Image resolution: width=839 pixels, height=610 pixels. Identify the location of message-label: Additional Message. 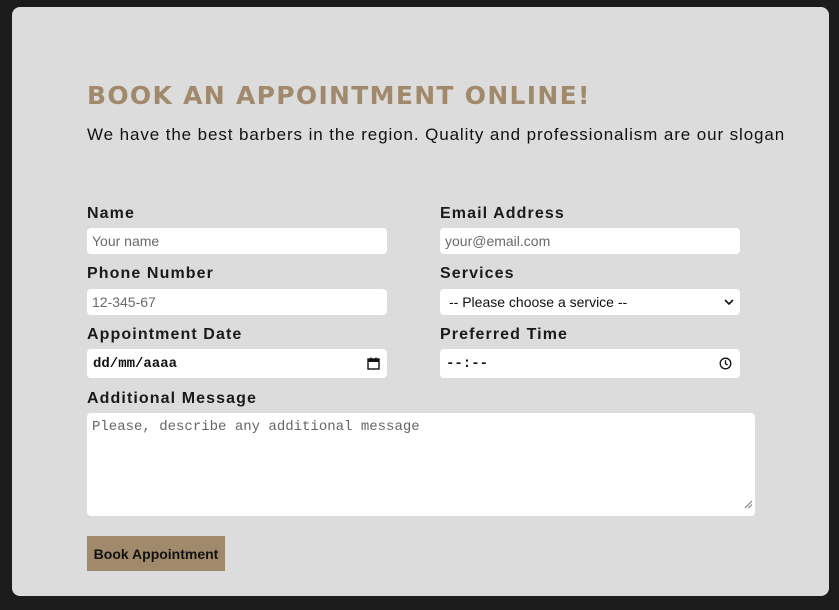
(172, 398).